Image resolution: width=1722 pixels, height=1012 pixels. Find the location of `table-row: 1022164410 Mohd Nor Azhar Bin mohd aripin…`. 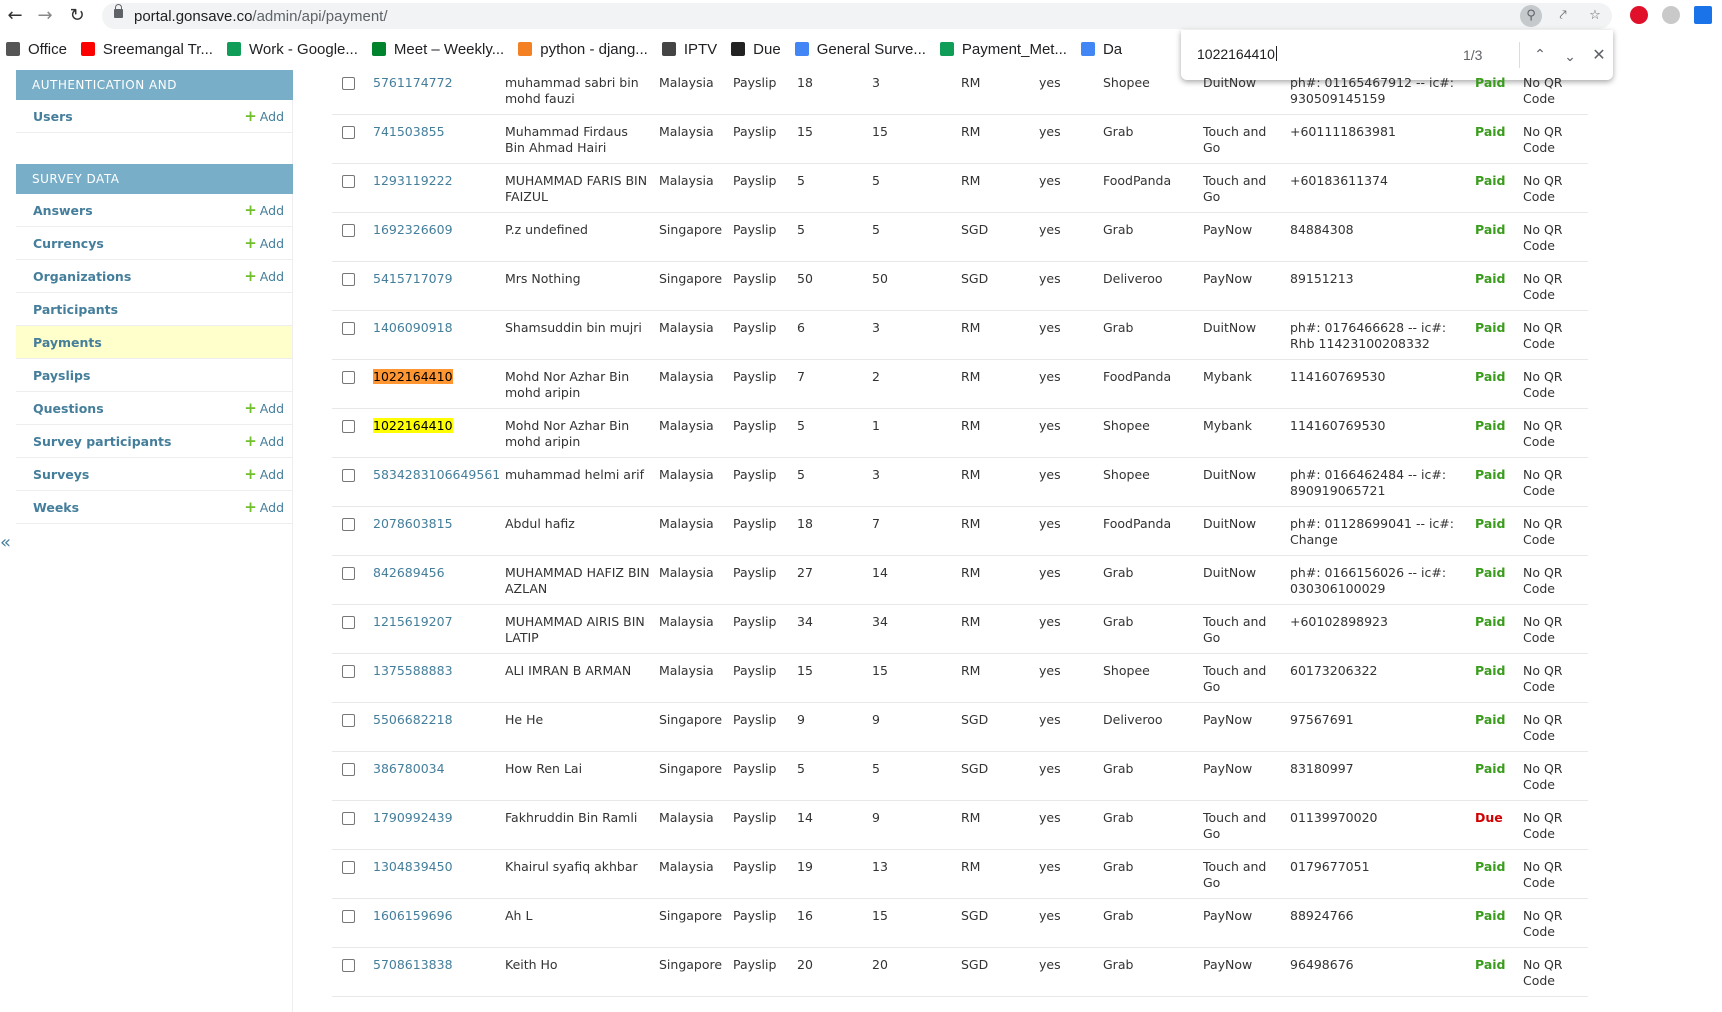

table-row: 1022164410 Mohd Nor Azhar Bin mohd aripin… is located at coordinates (960, 433).